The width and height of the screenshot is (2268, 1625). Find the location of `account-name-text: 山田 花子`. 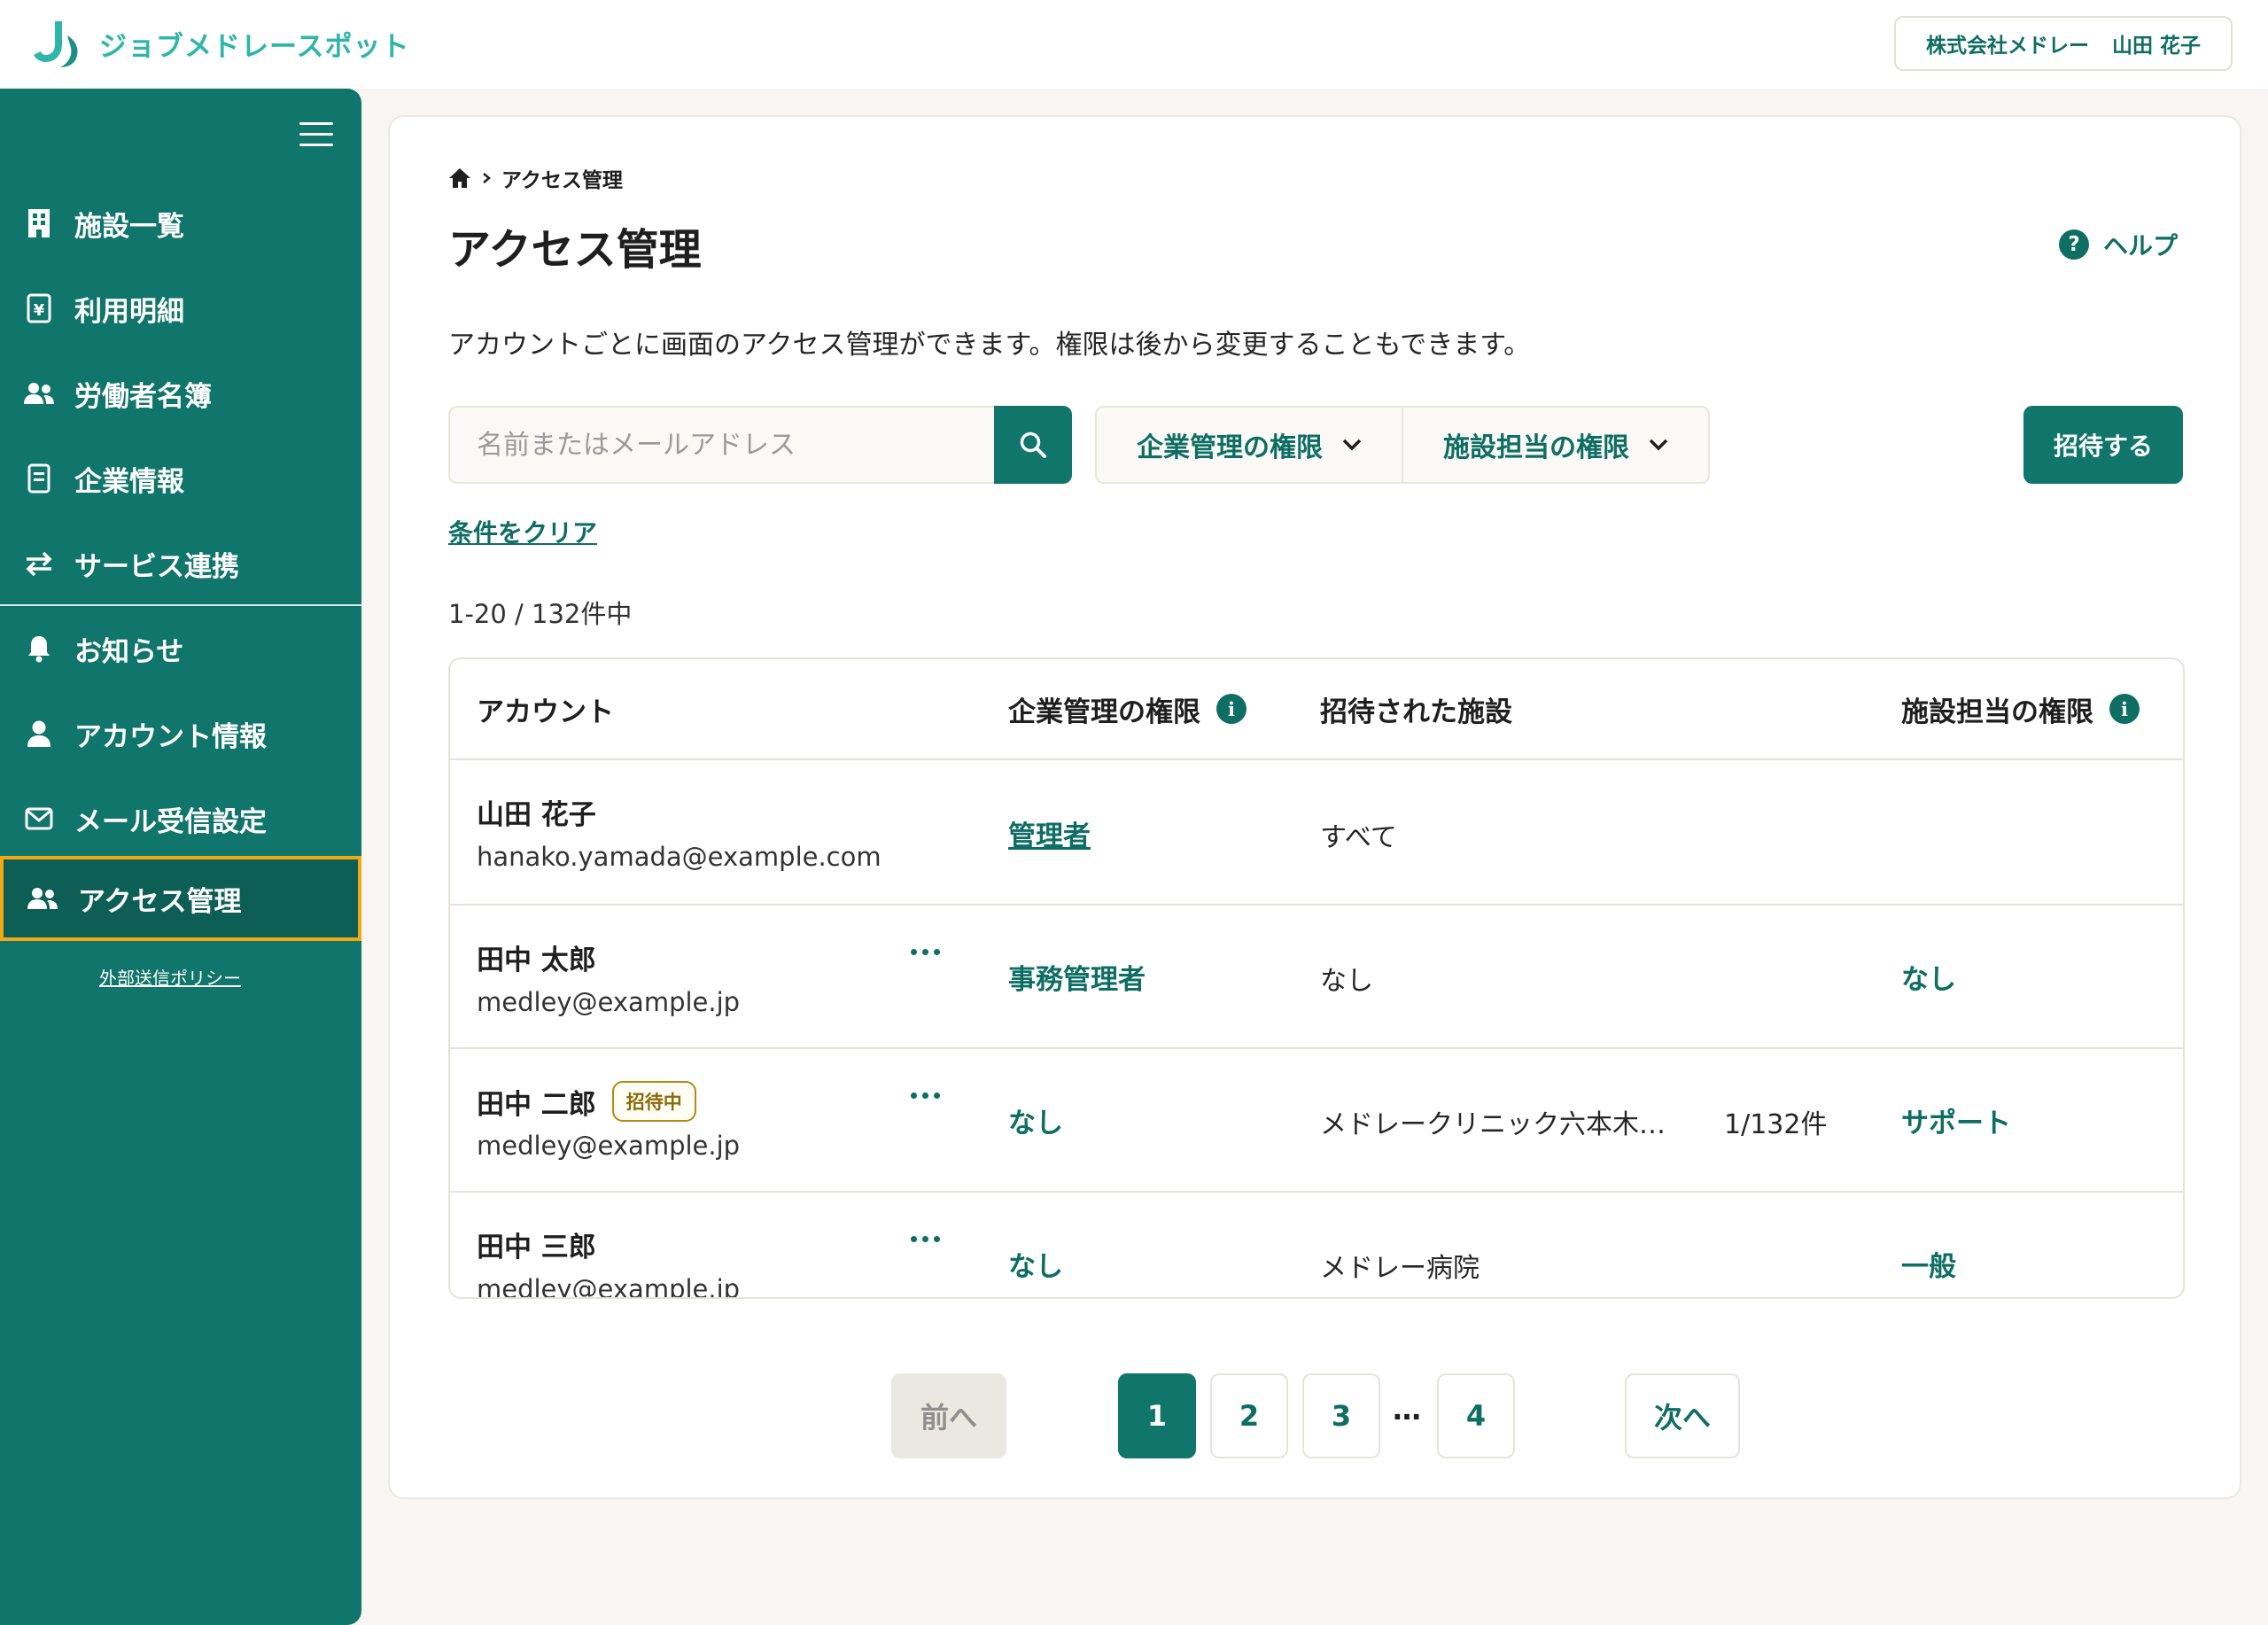

account-name-text: 山田 花子 is located at coordinates (536, 815).